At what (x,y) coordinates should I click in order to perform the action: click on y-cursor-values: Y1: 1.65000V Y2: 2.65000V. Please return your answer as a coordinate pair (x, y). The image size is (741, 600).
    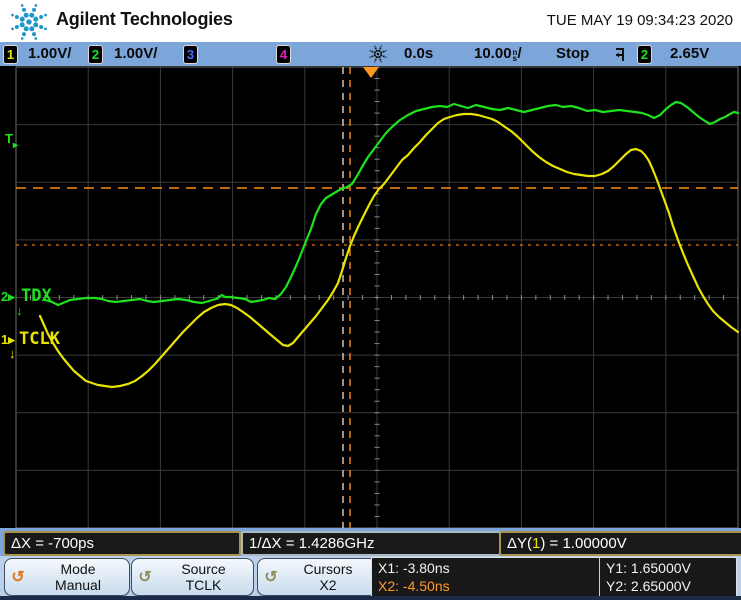
    Looking at the image, I should click on (667, 577).